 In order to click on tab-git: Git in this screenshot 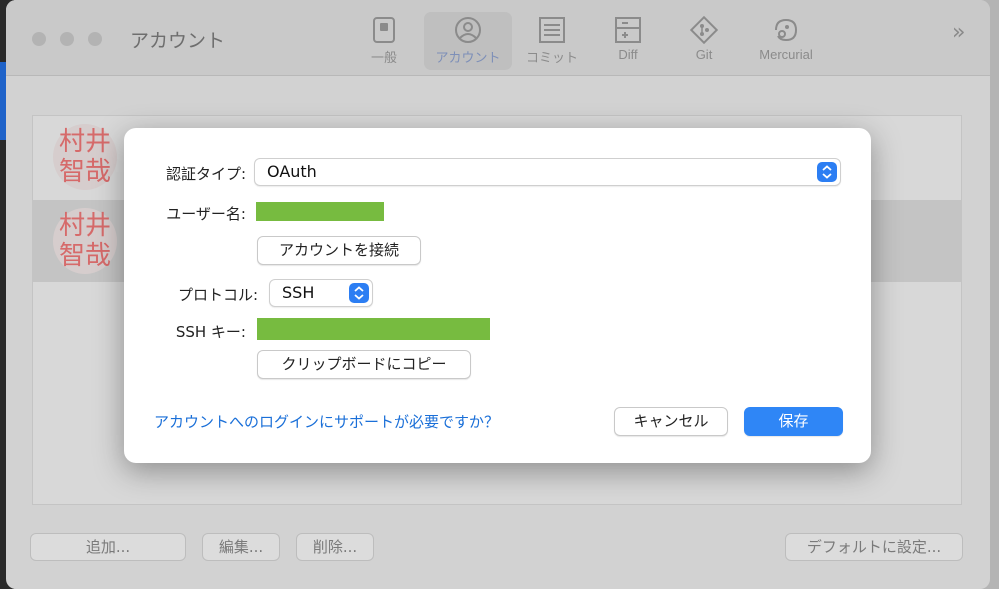, I will do `click(704, 41)`.